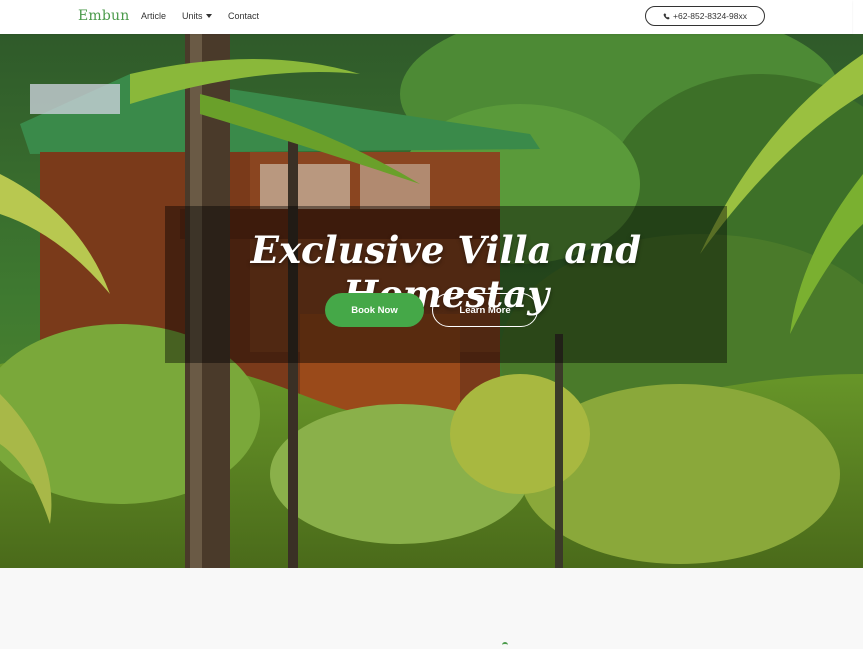  I want to click on brand-logo: Embun, so click(104, 16).